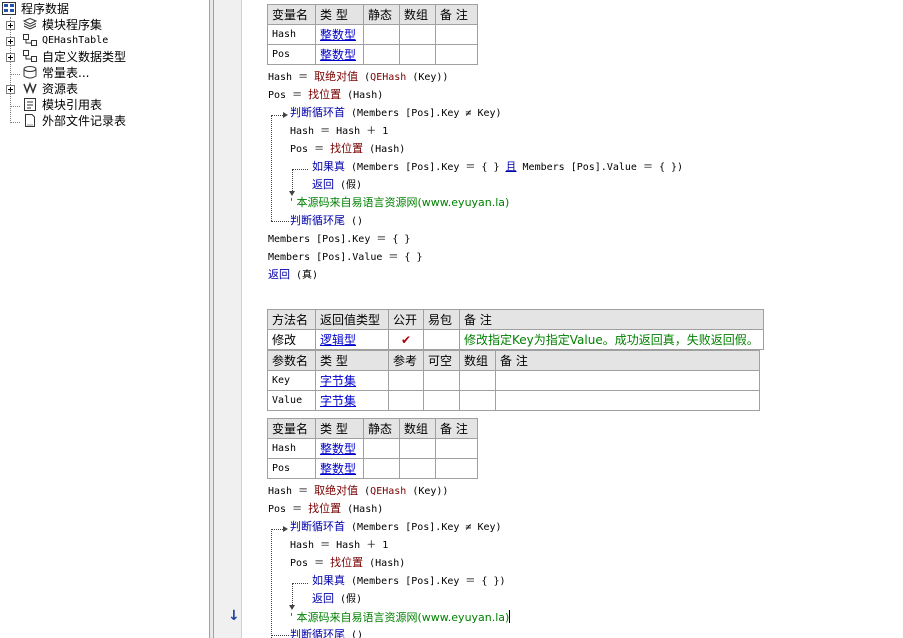 The image size is (903, 638). I want to click on table-row: Value 字节集, so click(513, 400).